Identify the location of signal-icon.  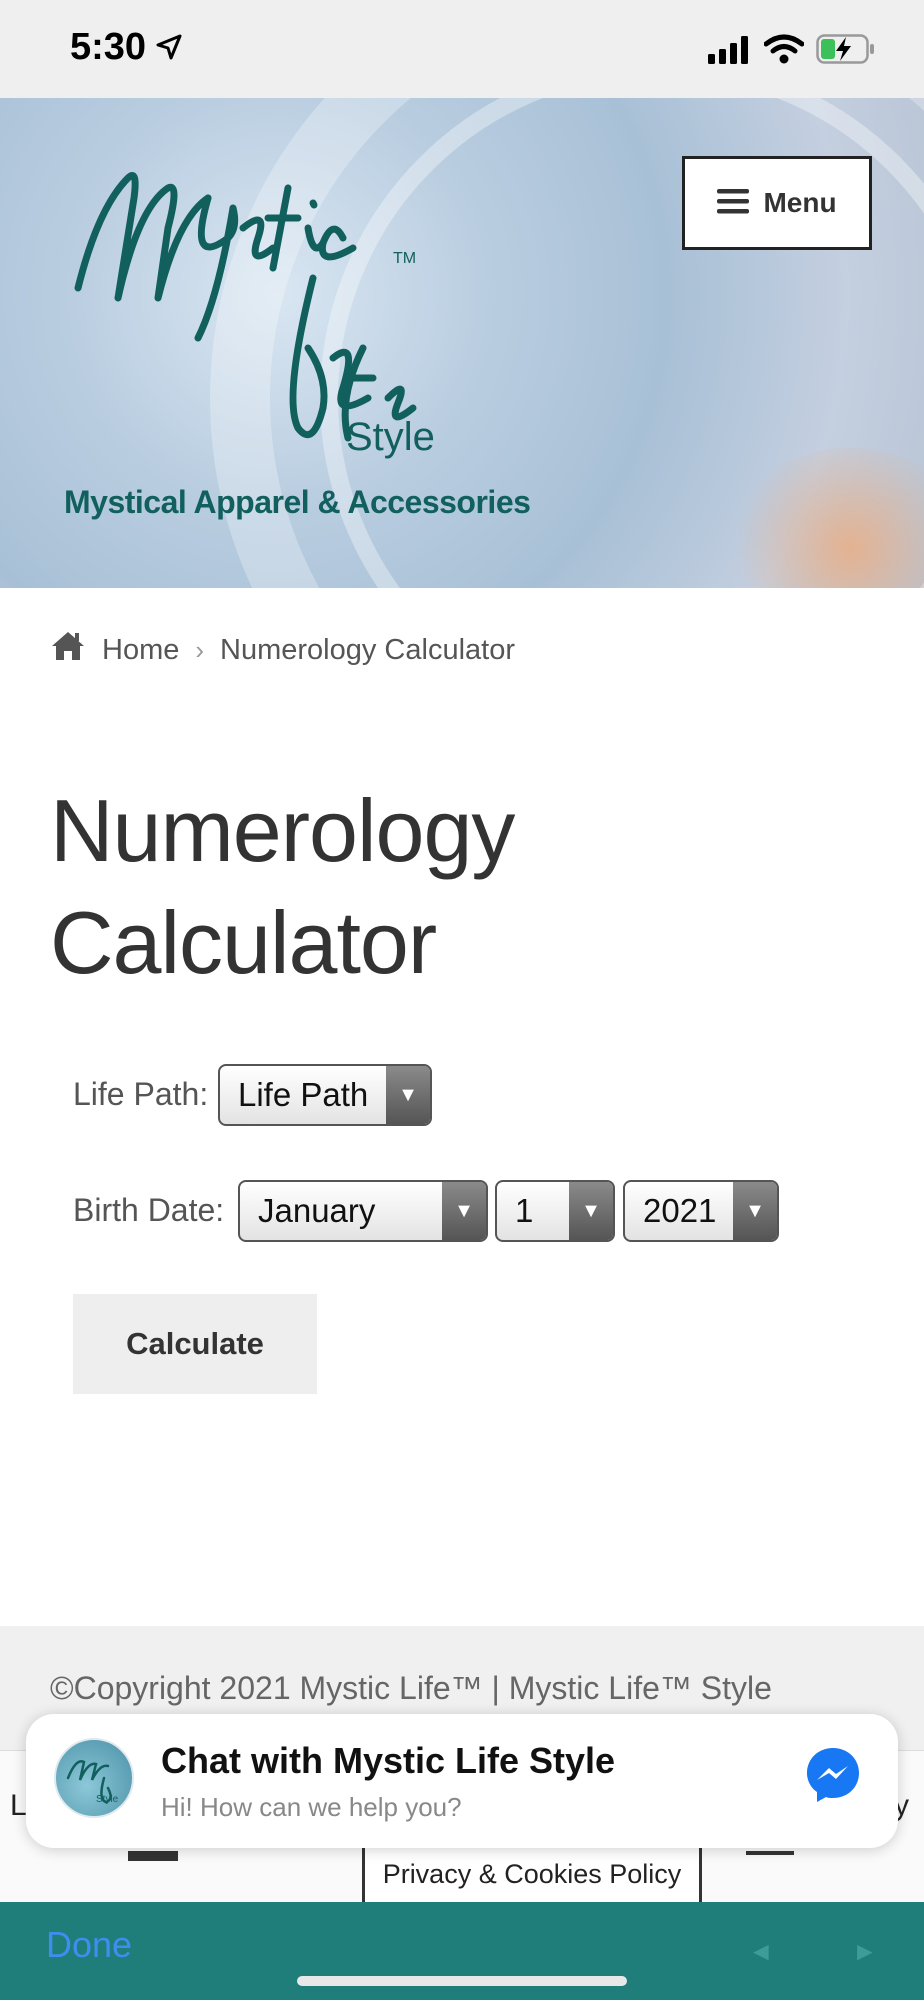
(730, 52).